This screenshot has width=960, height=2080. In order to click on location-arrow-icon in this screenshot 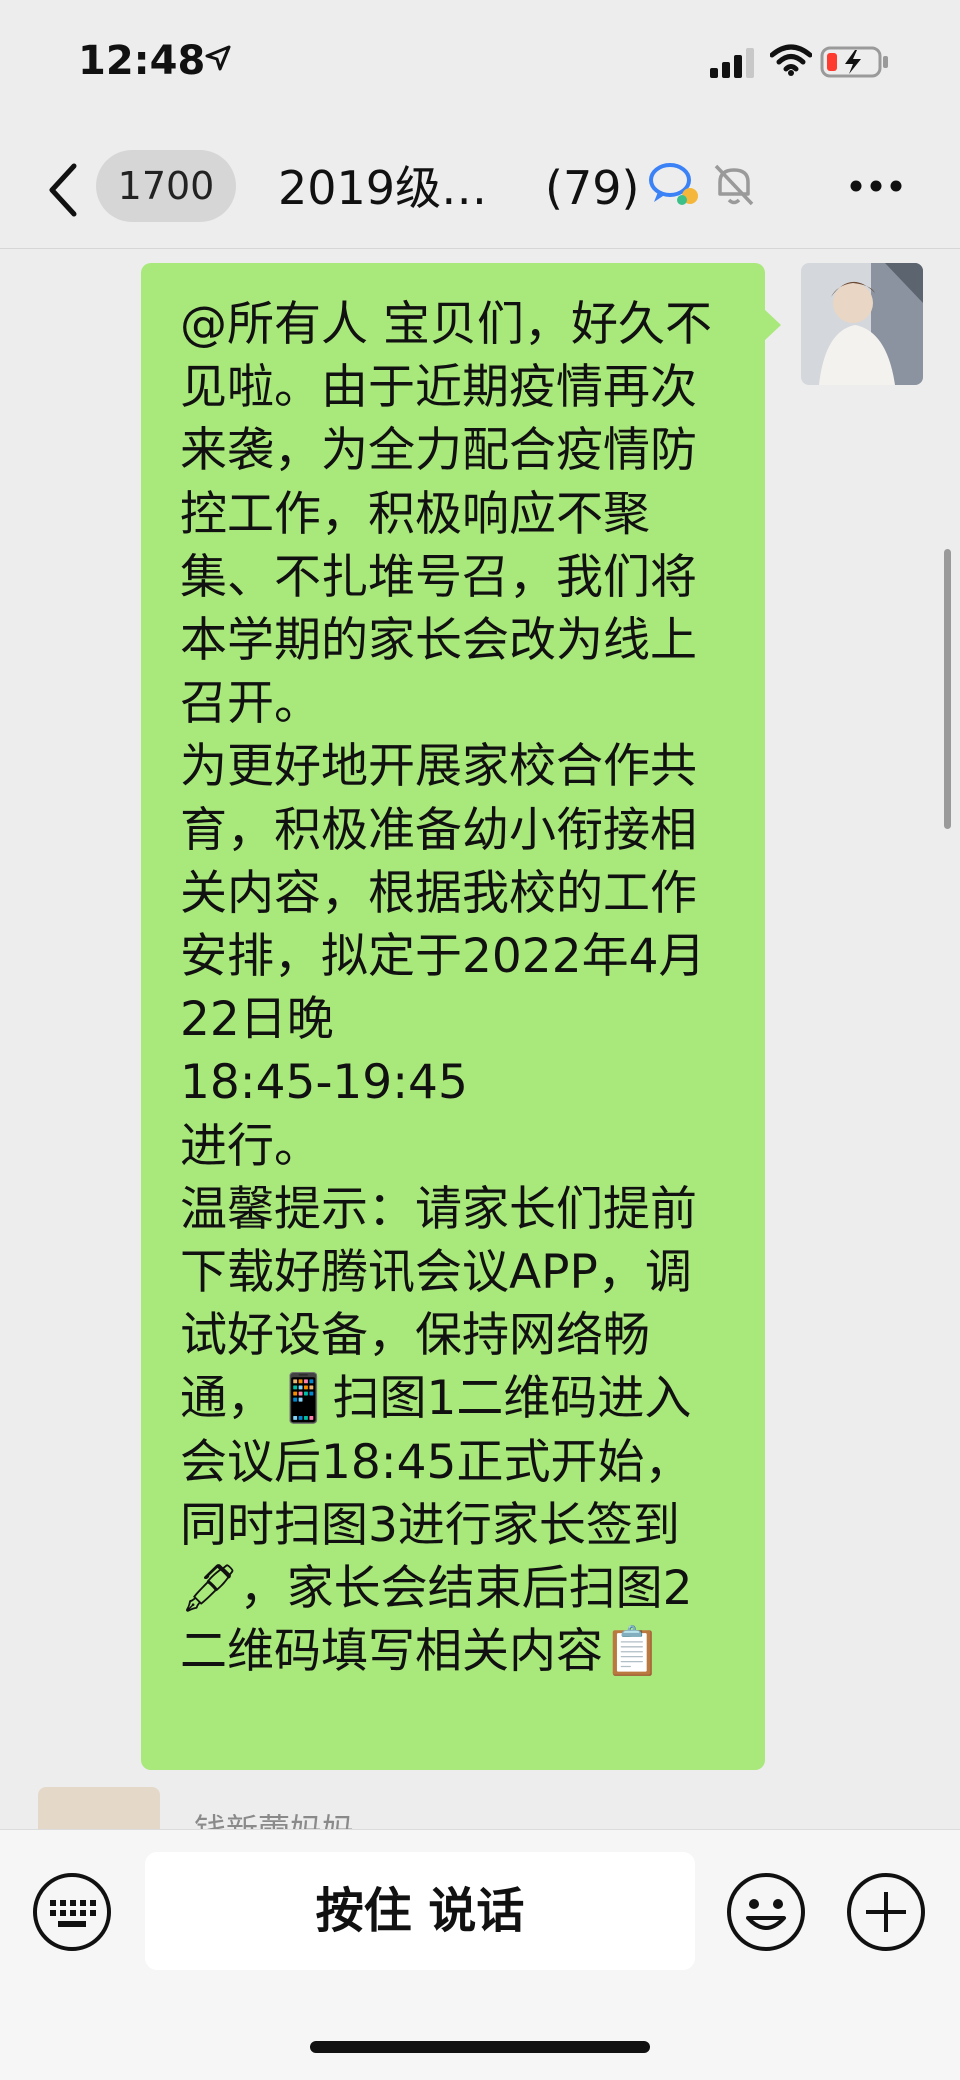, I will do `click(218, 60)`.